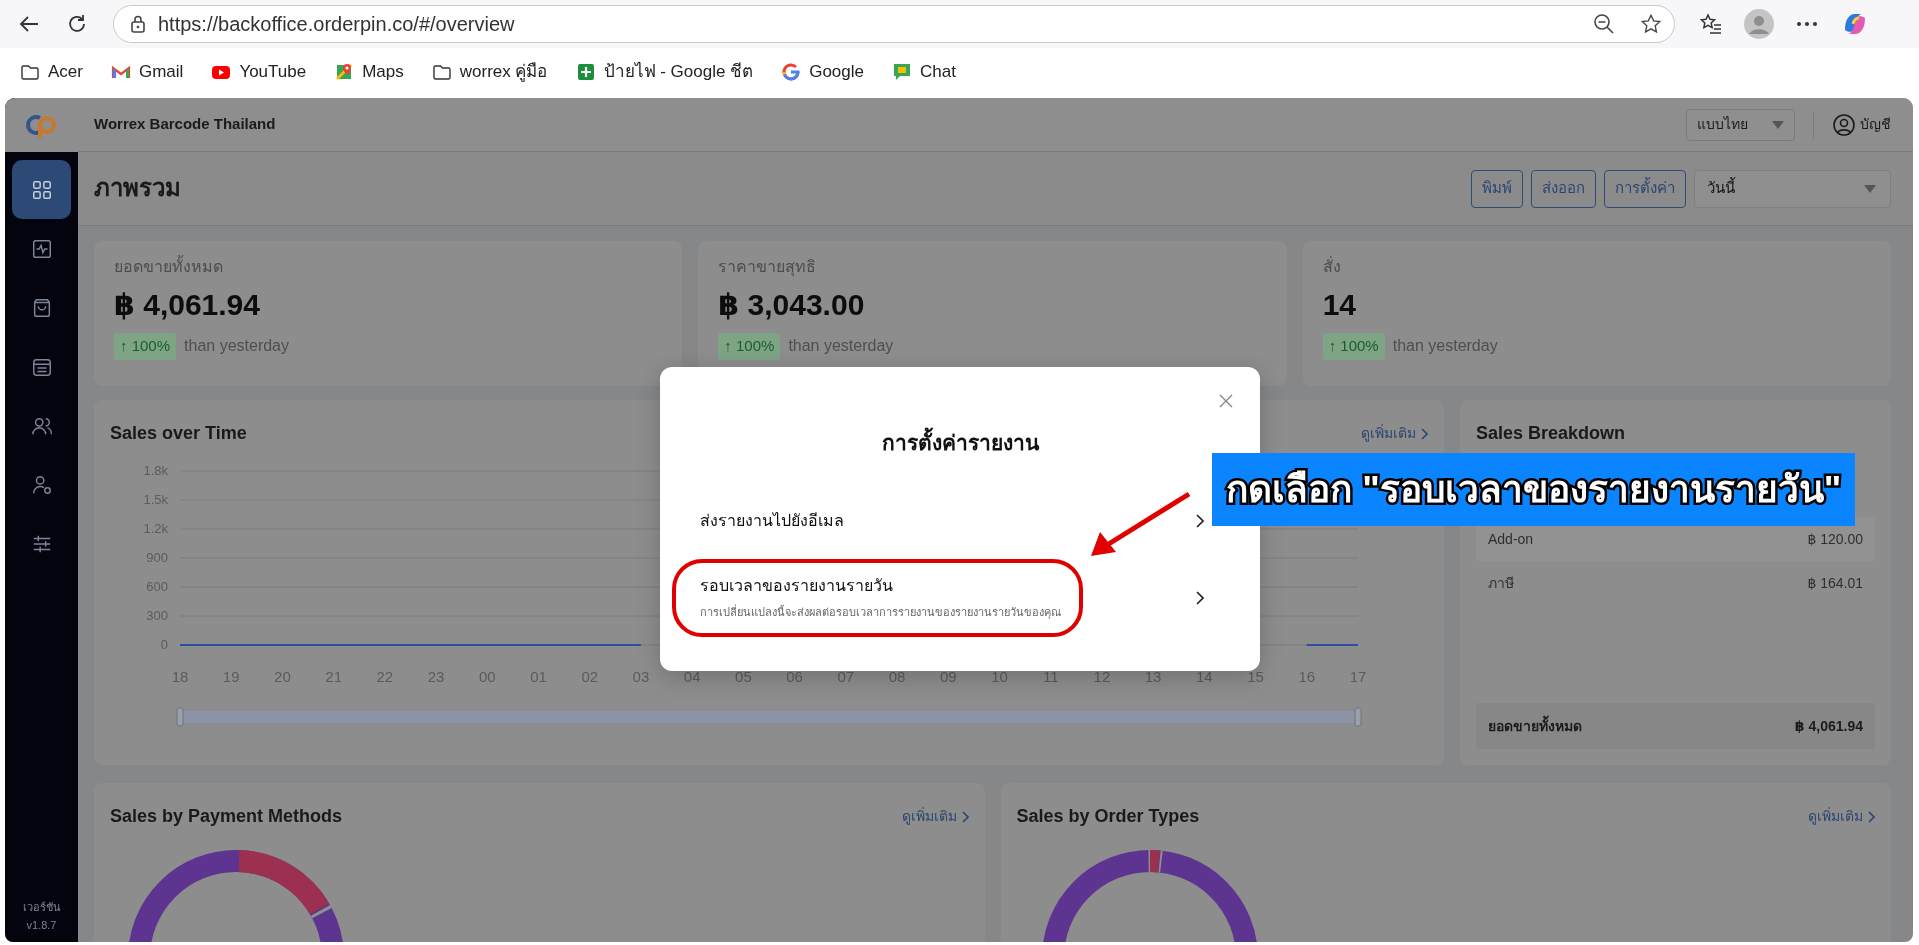 The width and height of the screenshot is (1919, 945). I want to click on spreadsheet-icon, so click(585, 72).